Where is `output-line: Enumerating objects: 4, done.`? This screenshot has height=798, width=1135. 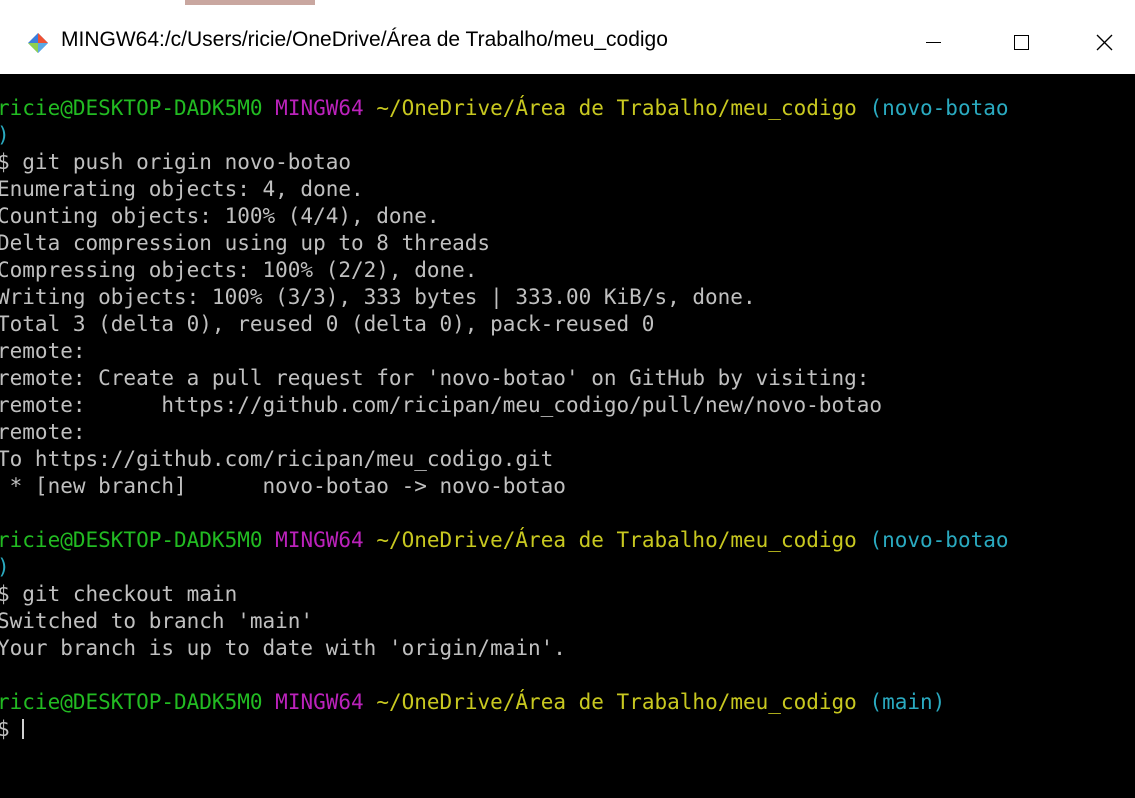
output-line: Enumerating objects: 4, done. is located at coordinates (182, 189).